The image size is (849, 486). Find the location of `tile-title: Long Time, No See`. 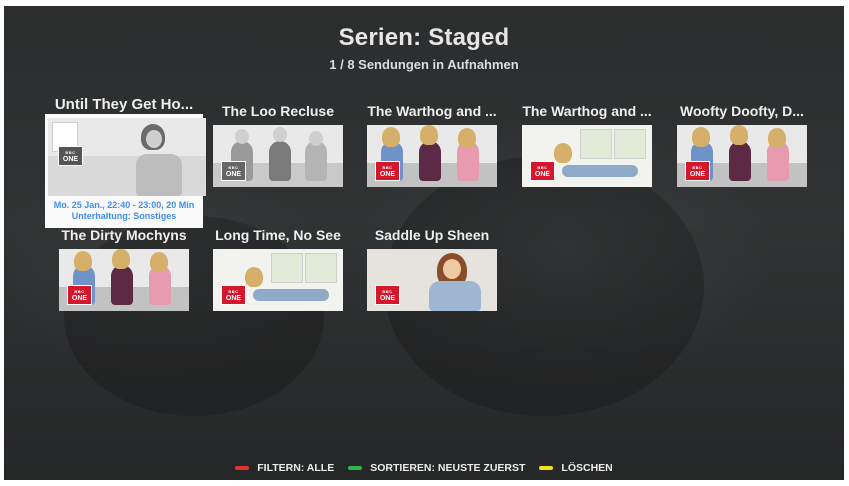

tile-title: Long Time, No See is located at coordinates (278, 235).